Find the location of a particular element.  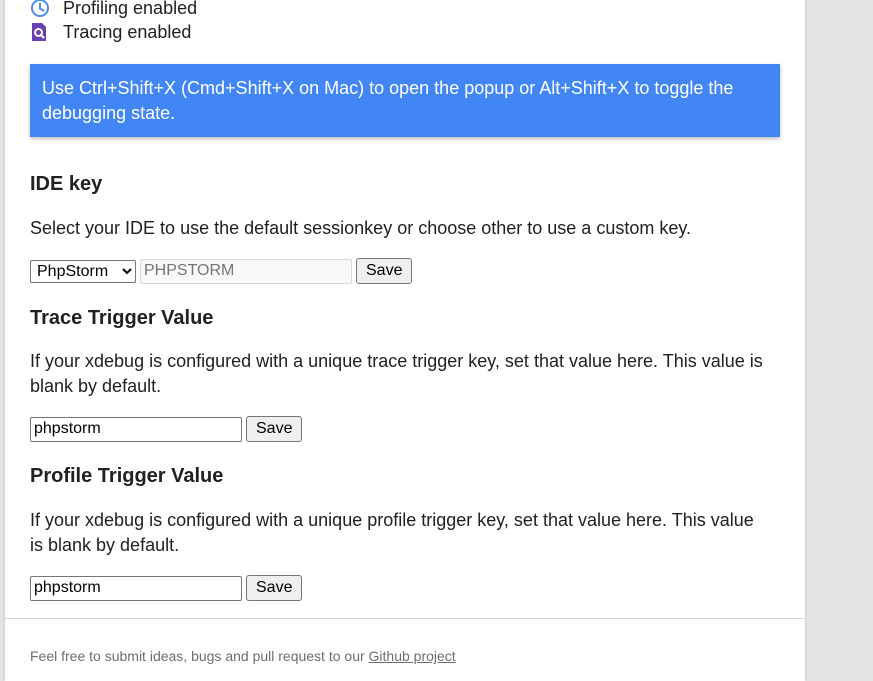

footer-divider is located at coordinates (405, 618).